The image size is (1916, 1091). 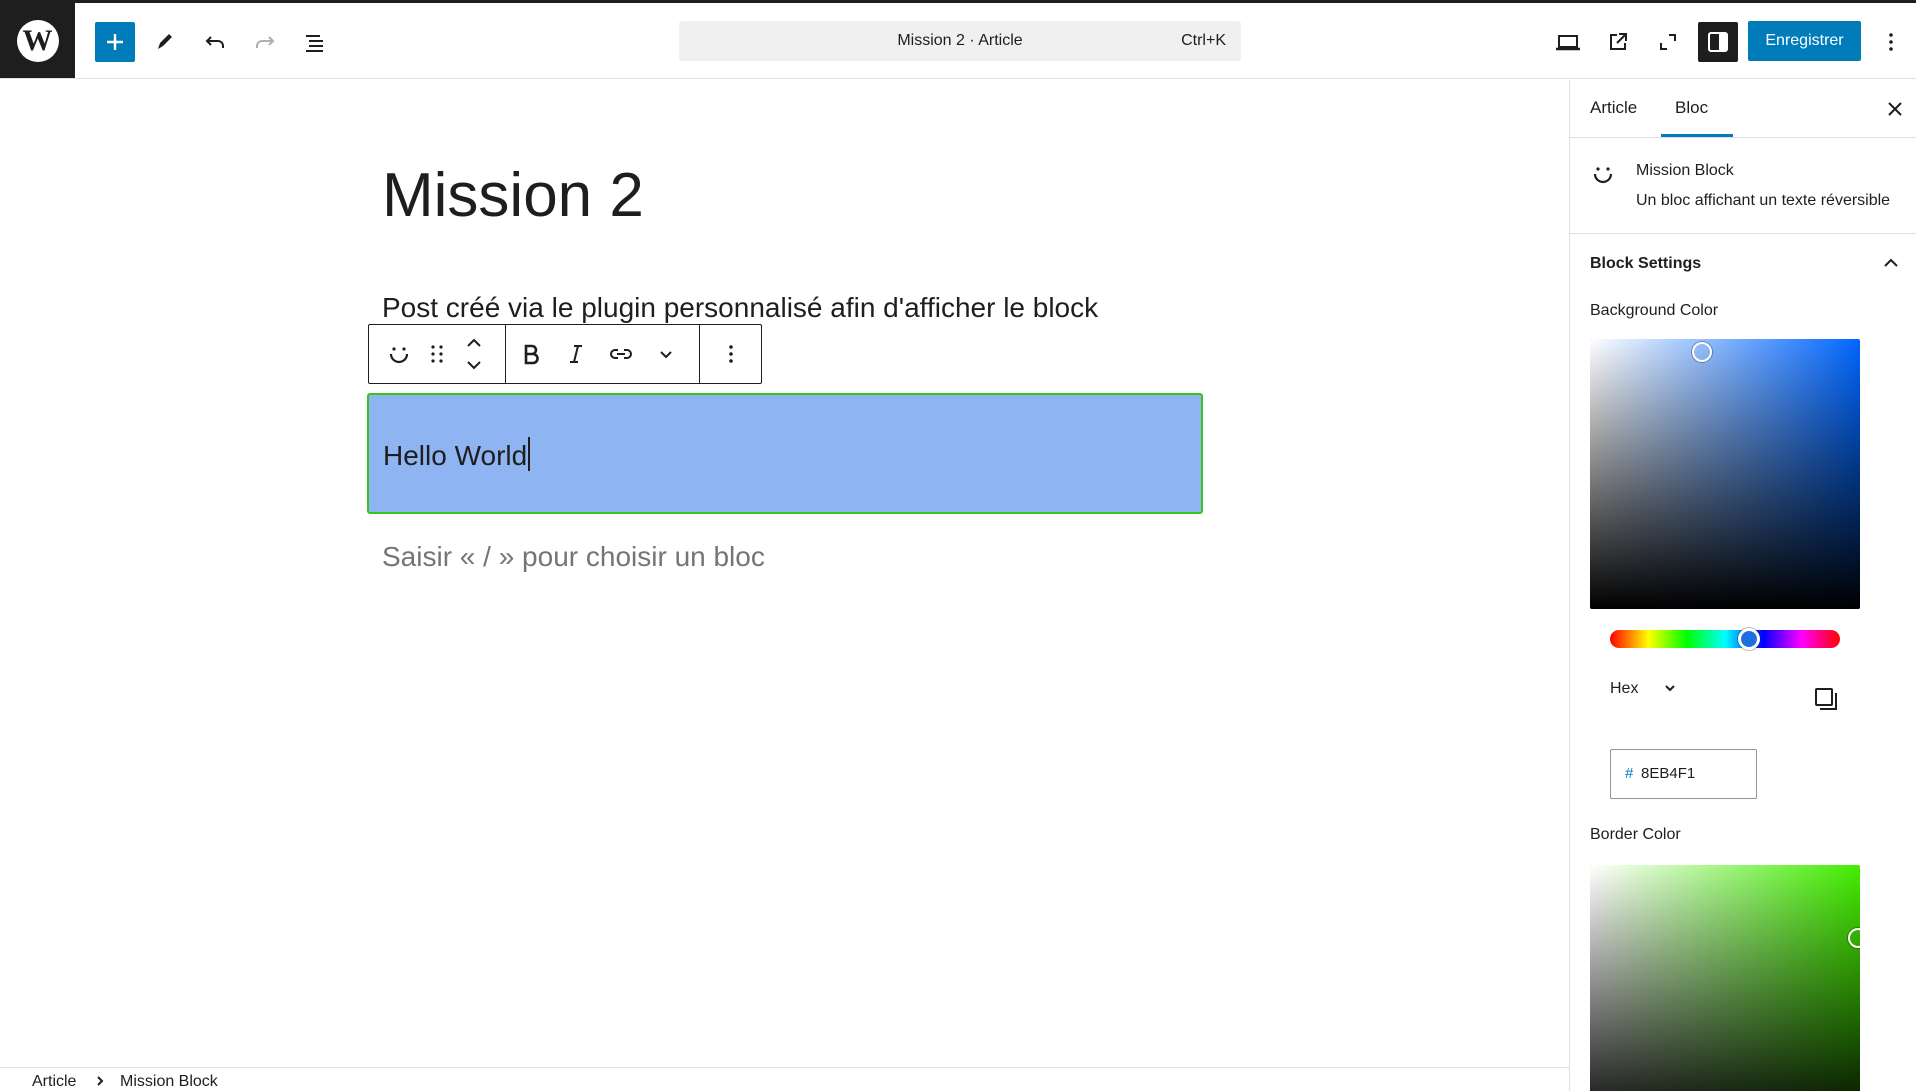 I want to click on document-title: Mission 2 · Article, so click(x=960, y=40).